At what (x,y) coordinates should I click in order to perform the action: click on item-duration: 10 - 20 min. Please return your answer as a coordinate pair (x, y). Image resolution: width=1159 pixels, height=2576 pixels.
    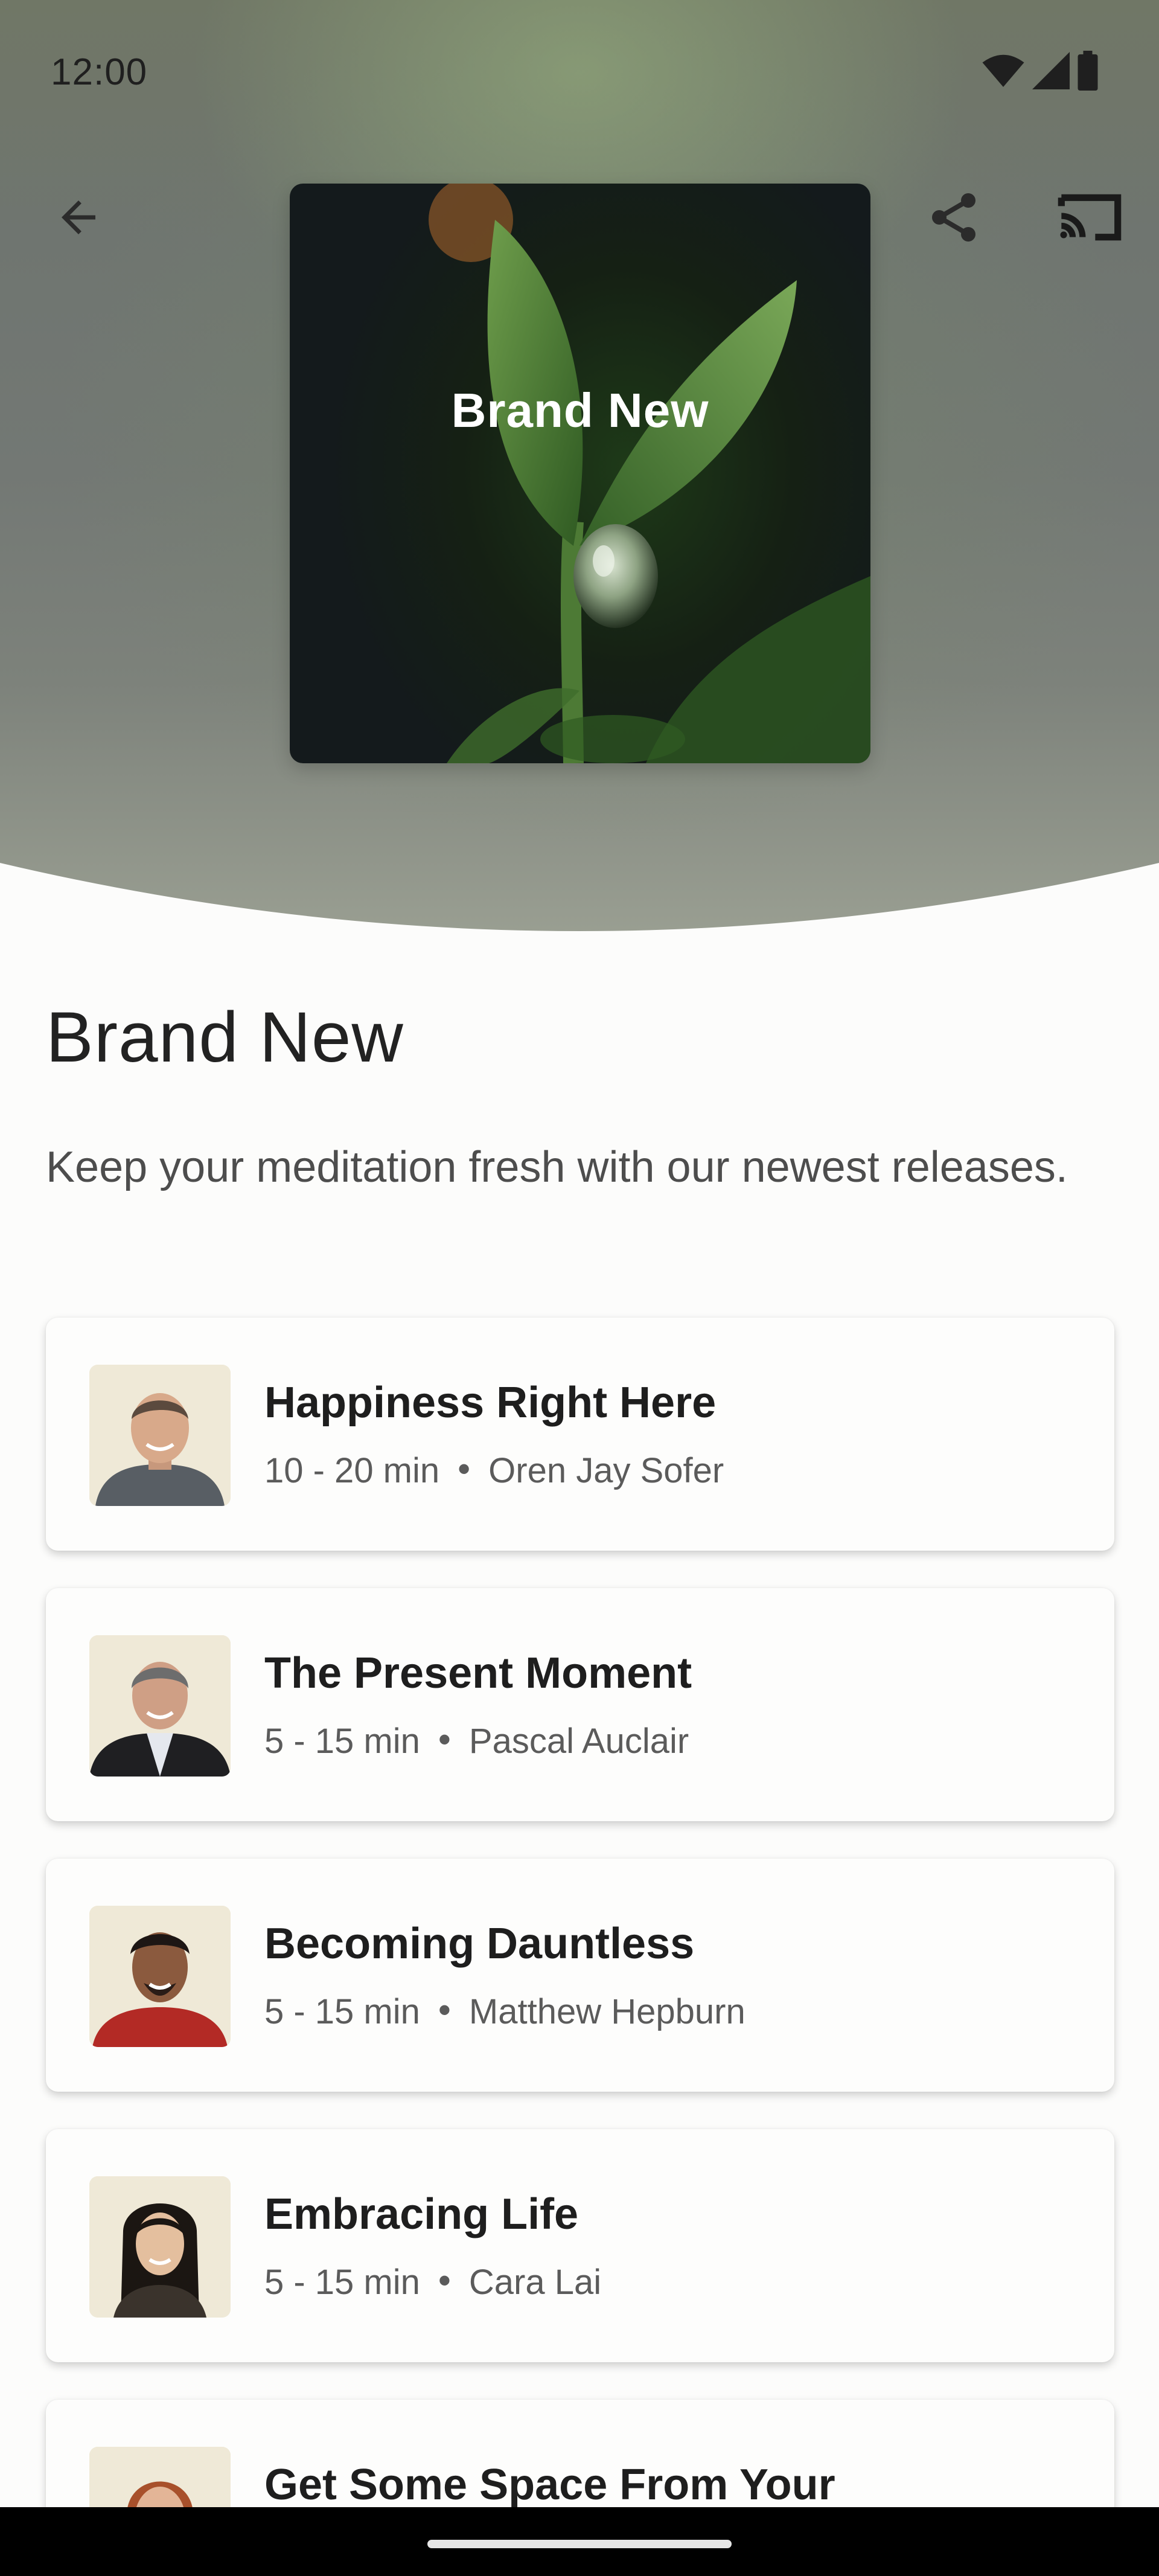
    Looking at the image, I should click on (352, 1470).